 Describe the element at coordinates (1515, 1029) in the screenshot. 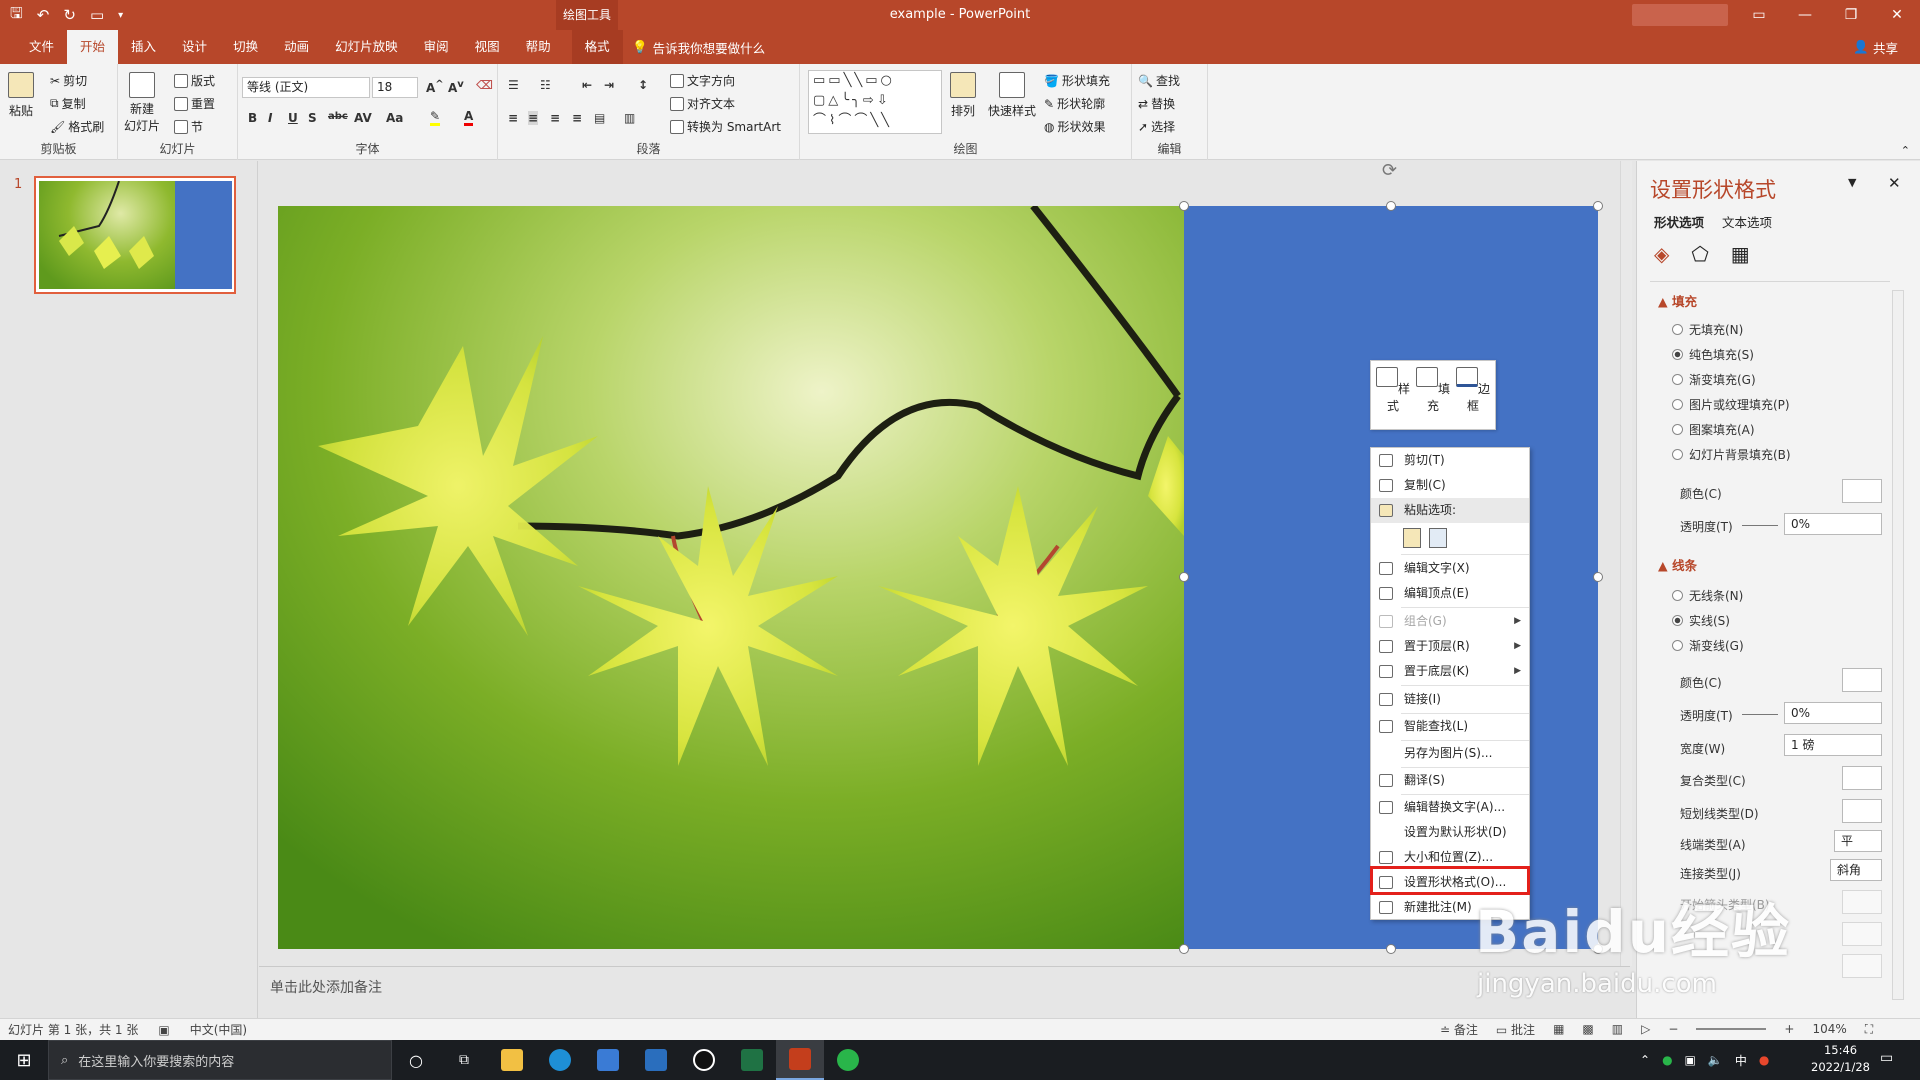

I see `comments-toggle: ▭ 批注` at that location.